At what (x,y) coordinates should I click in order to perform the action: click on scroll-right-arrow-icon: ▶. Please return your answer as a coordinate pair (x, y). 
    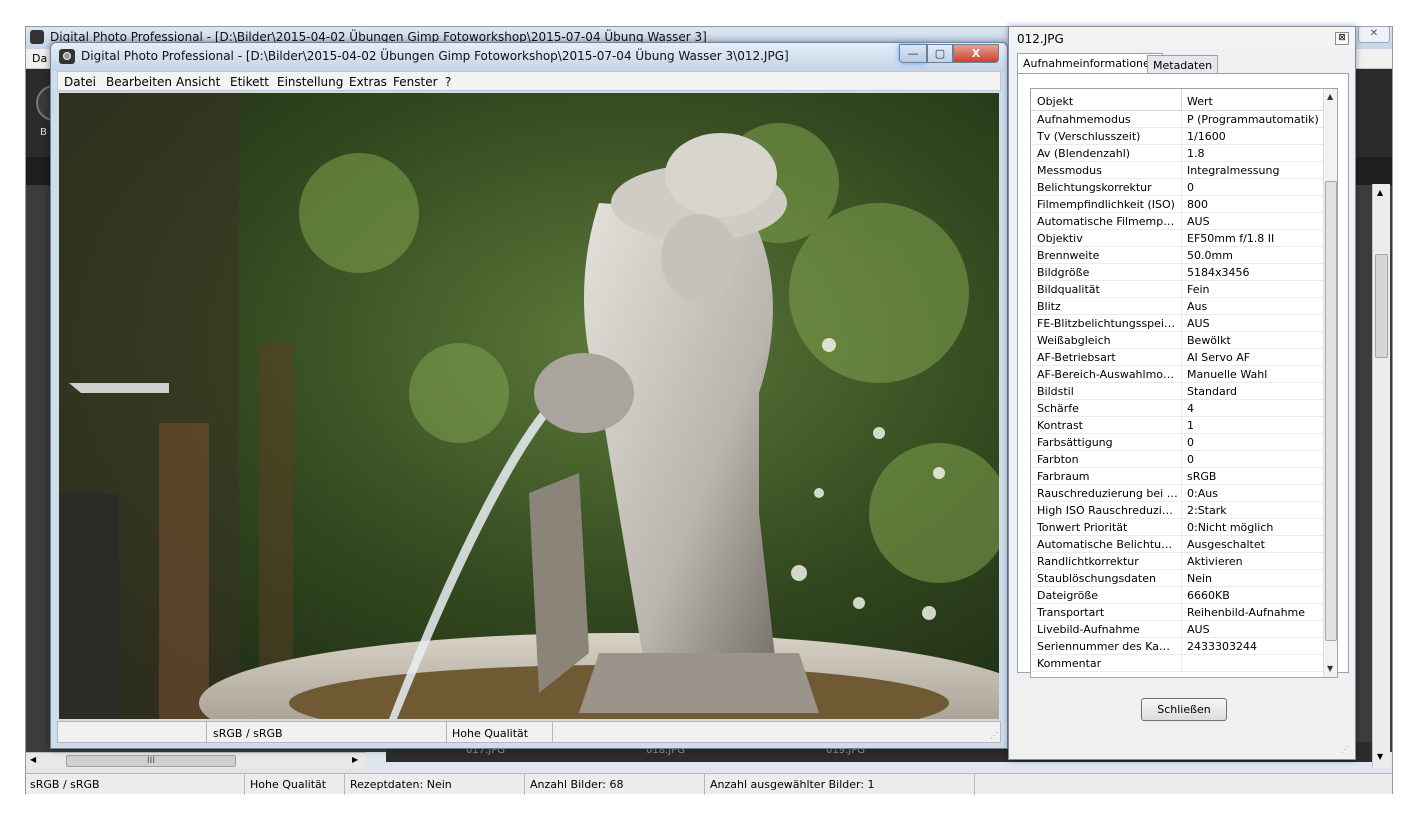
    Looking at the image, I should click on (355, 759).